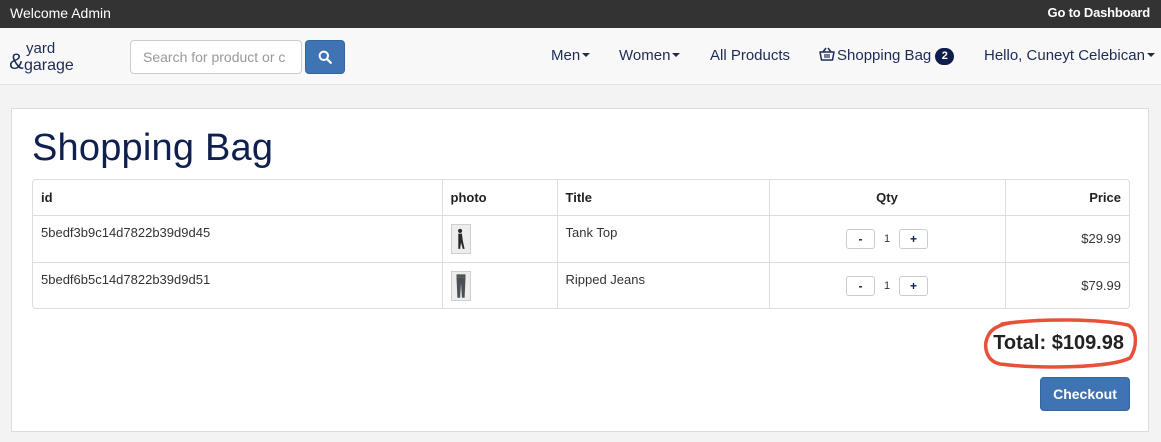 Image resolution: width=1161 pixels, height=442 pixels. I want to click on product-id: 5bedf3b9c14d7822b39d9d45, so click(238, 239).